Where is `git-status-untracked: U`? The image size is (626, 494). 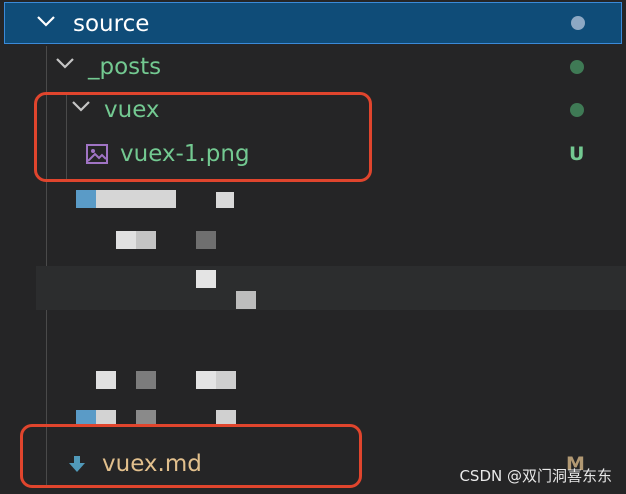 git-status-untracked: U is located at coordinates (577, 154).